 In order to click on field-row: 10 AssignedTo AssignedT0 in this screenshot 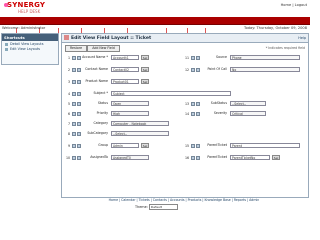, I will do `click(122, 158)`.